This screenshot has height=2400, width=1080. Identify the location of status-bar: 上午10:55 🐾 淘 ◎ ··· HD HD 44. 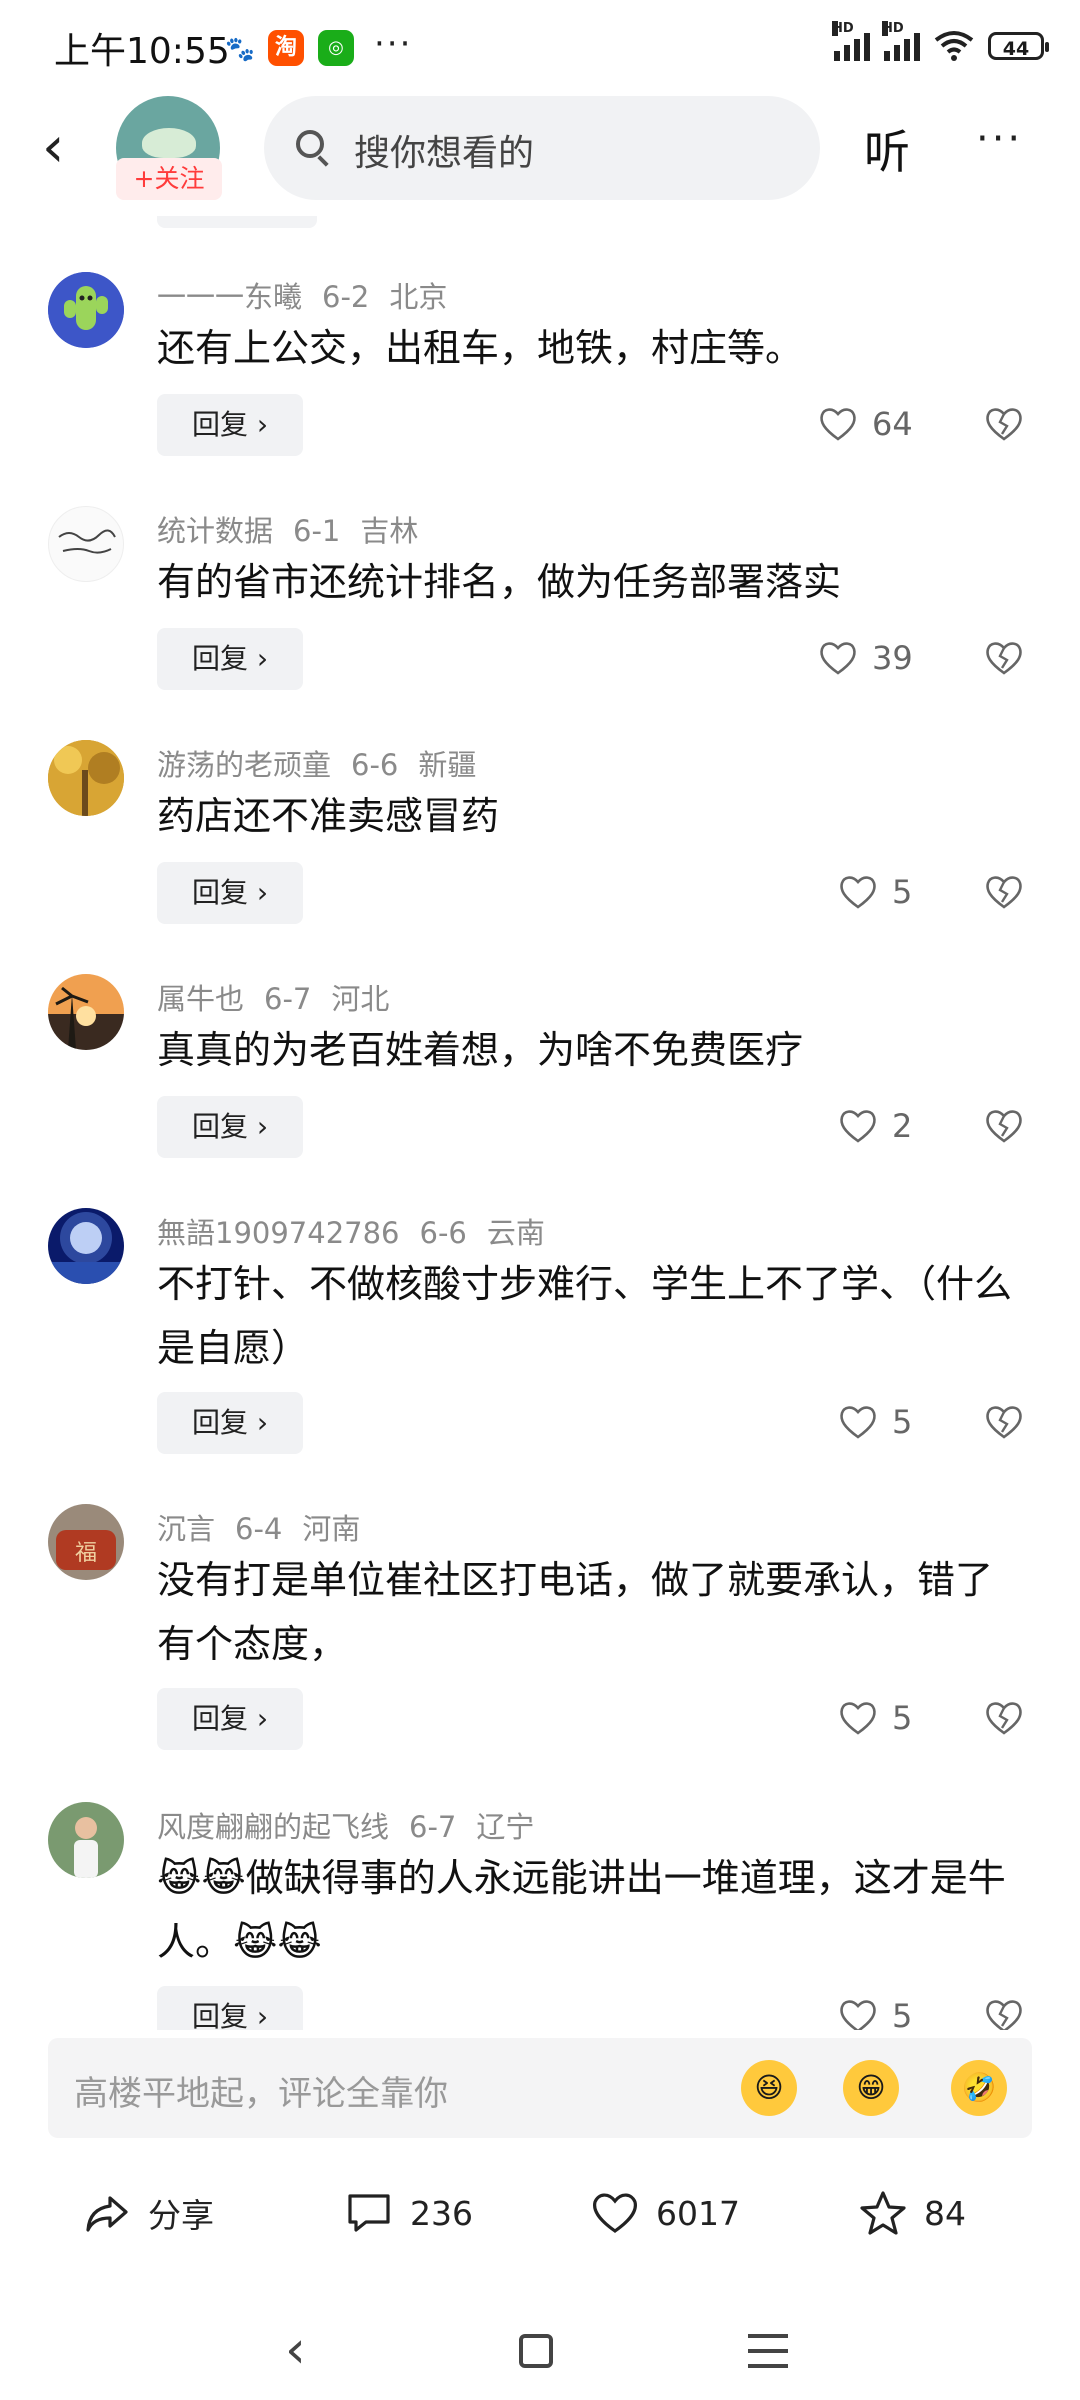
(540, 48).